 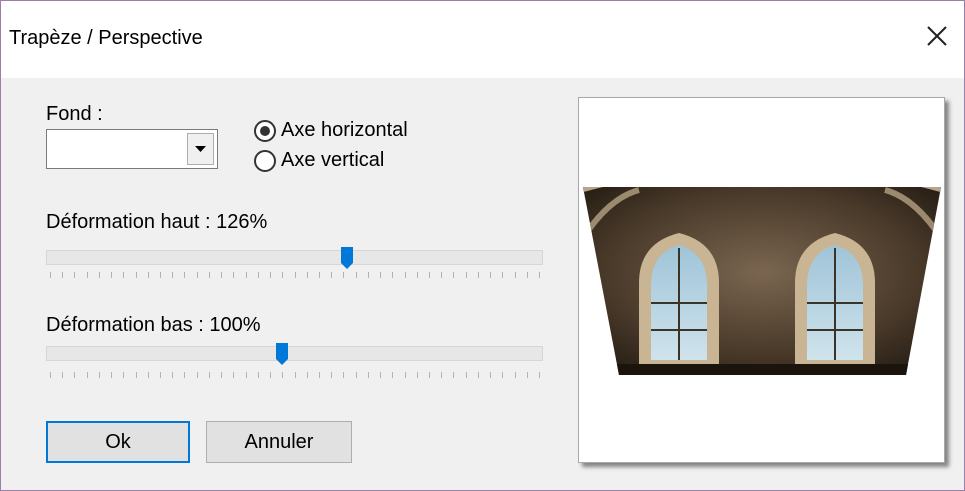 I want to click on close-icon, so click(x=937, y=36).